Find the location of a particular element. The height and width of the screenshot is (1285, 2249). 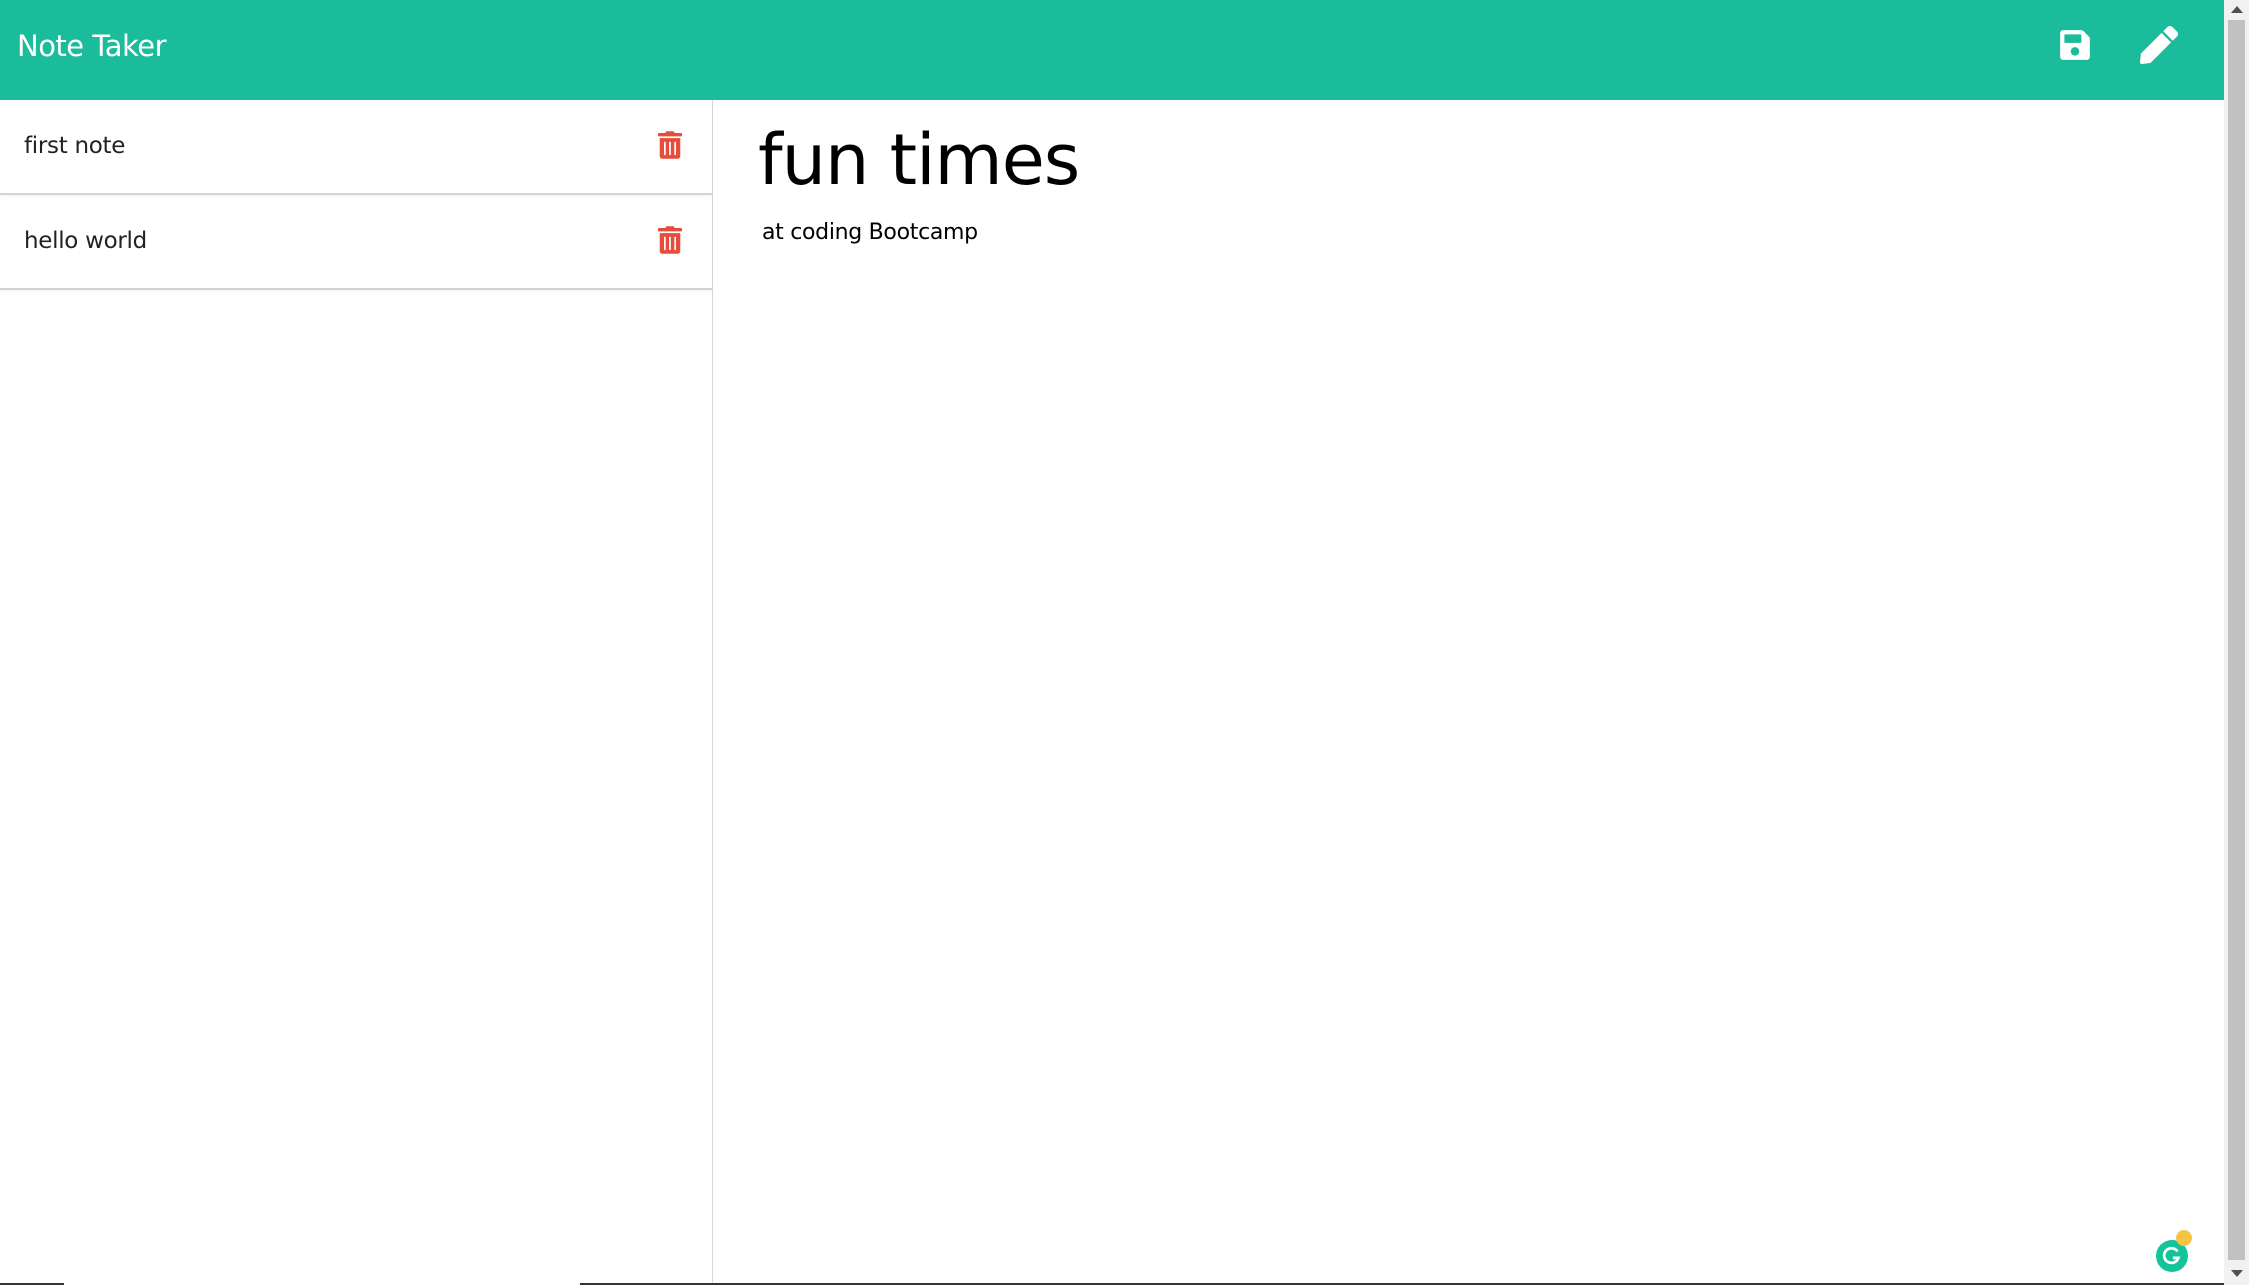

grammarly-alert-badge is located at coordinates (2184, 1238).